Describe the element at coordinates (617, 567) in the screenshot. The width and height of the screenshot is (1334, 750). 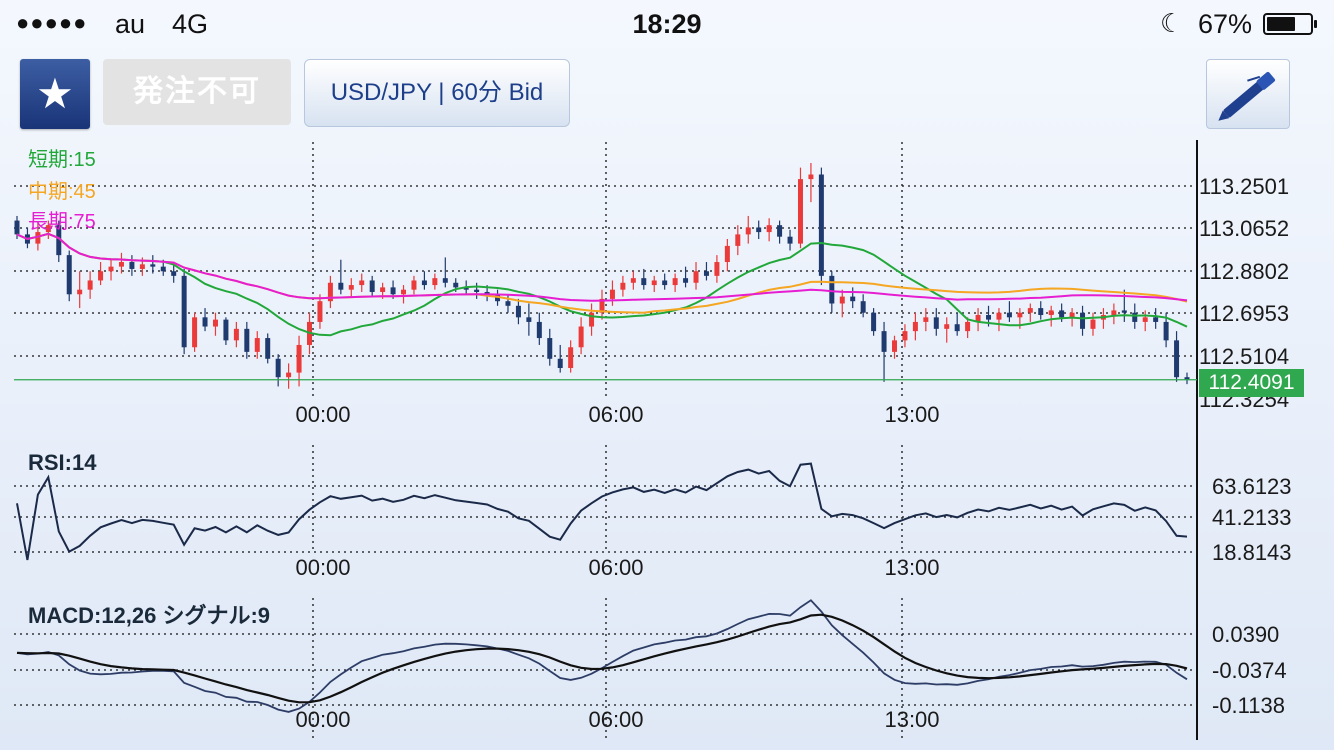
I see `rsi-x-ticks: 00:00 06:00 13:00` at that location.